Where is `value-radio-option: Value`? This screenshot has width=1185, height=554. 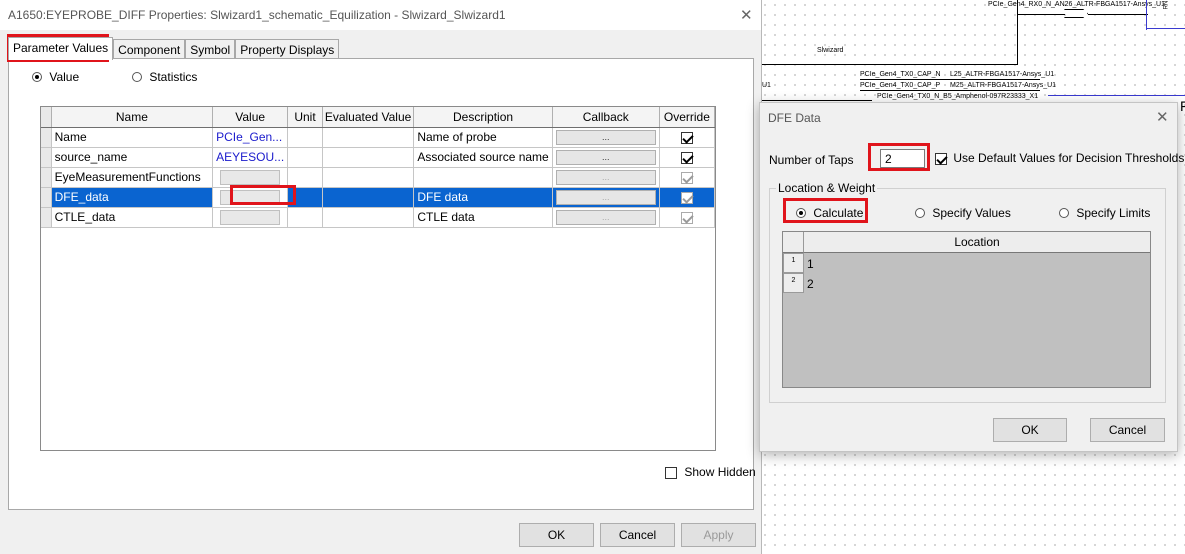 value-radio-option: Value is located at coordinates (55, 77).